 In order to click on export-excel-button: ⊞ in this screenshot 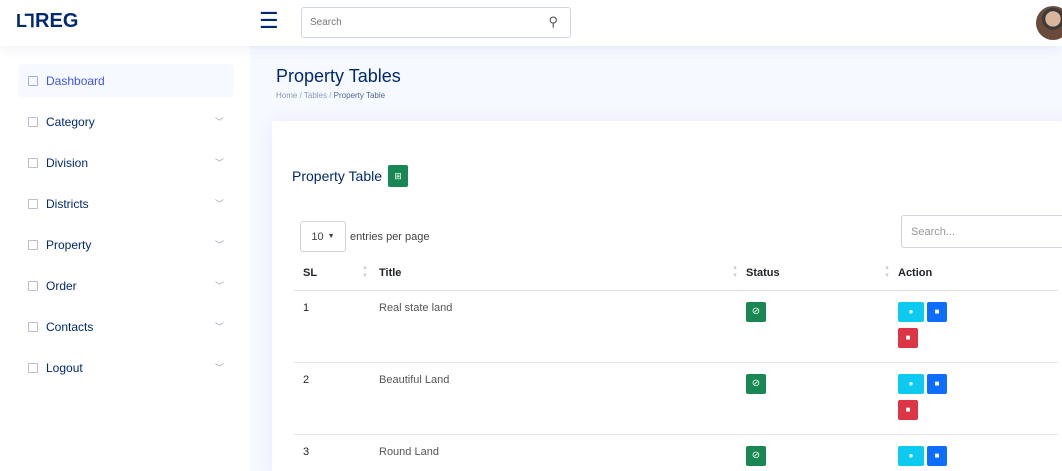, I will do `click(398, 176)`.